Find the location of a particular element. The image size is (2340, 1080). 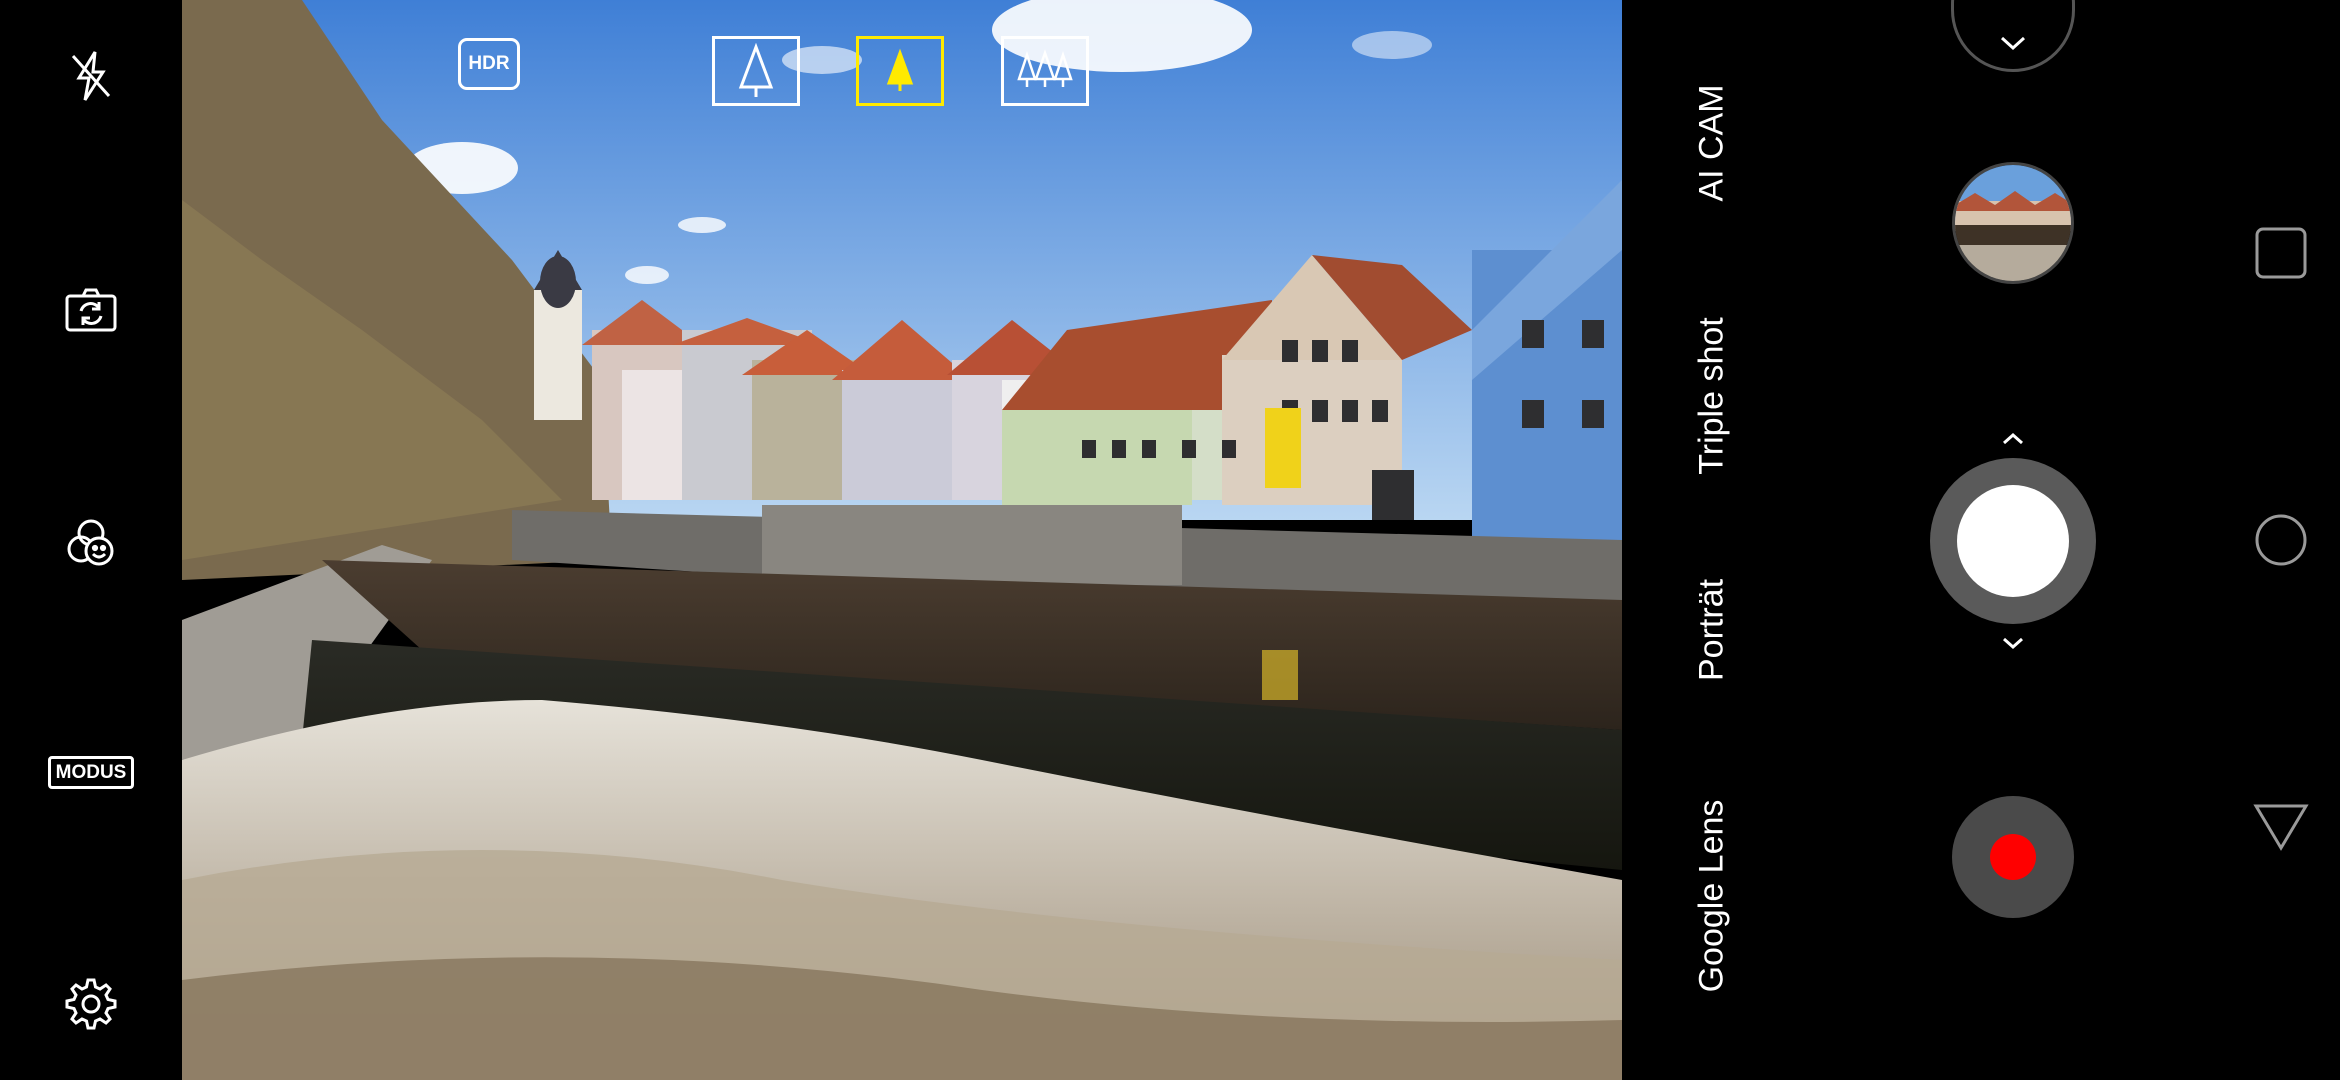

gear-icon is located at coordinates (91, 1004).